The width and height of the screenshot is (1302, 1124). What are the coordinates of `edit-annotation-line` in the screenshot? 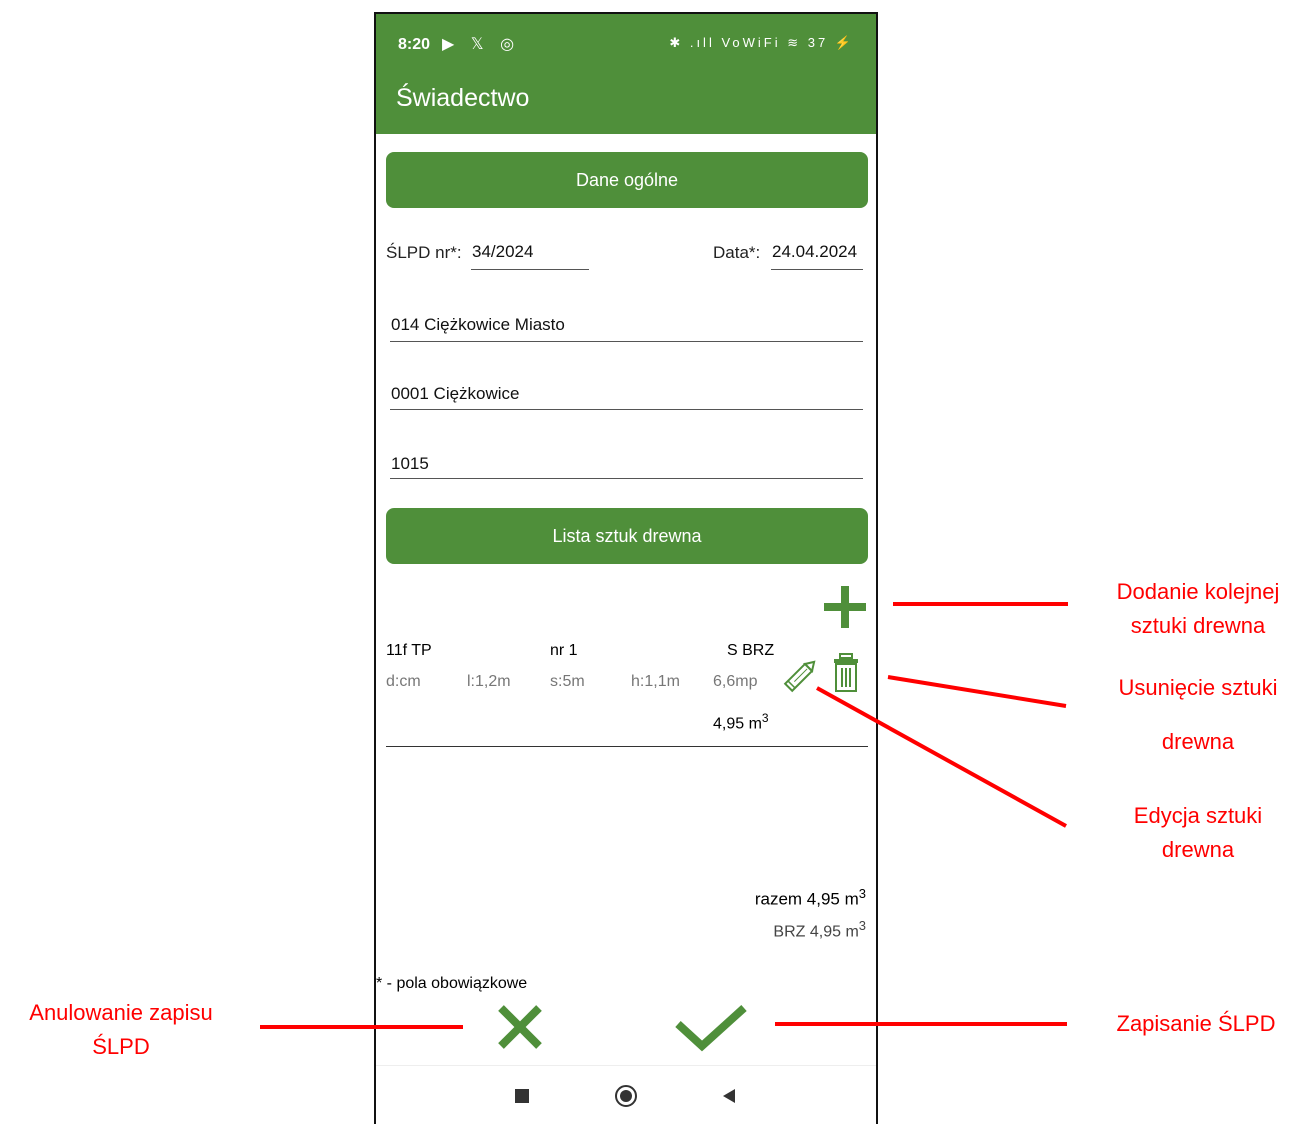 It's located at (941, 757).